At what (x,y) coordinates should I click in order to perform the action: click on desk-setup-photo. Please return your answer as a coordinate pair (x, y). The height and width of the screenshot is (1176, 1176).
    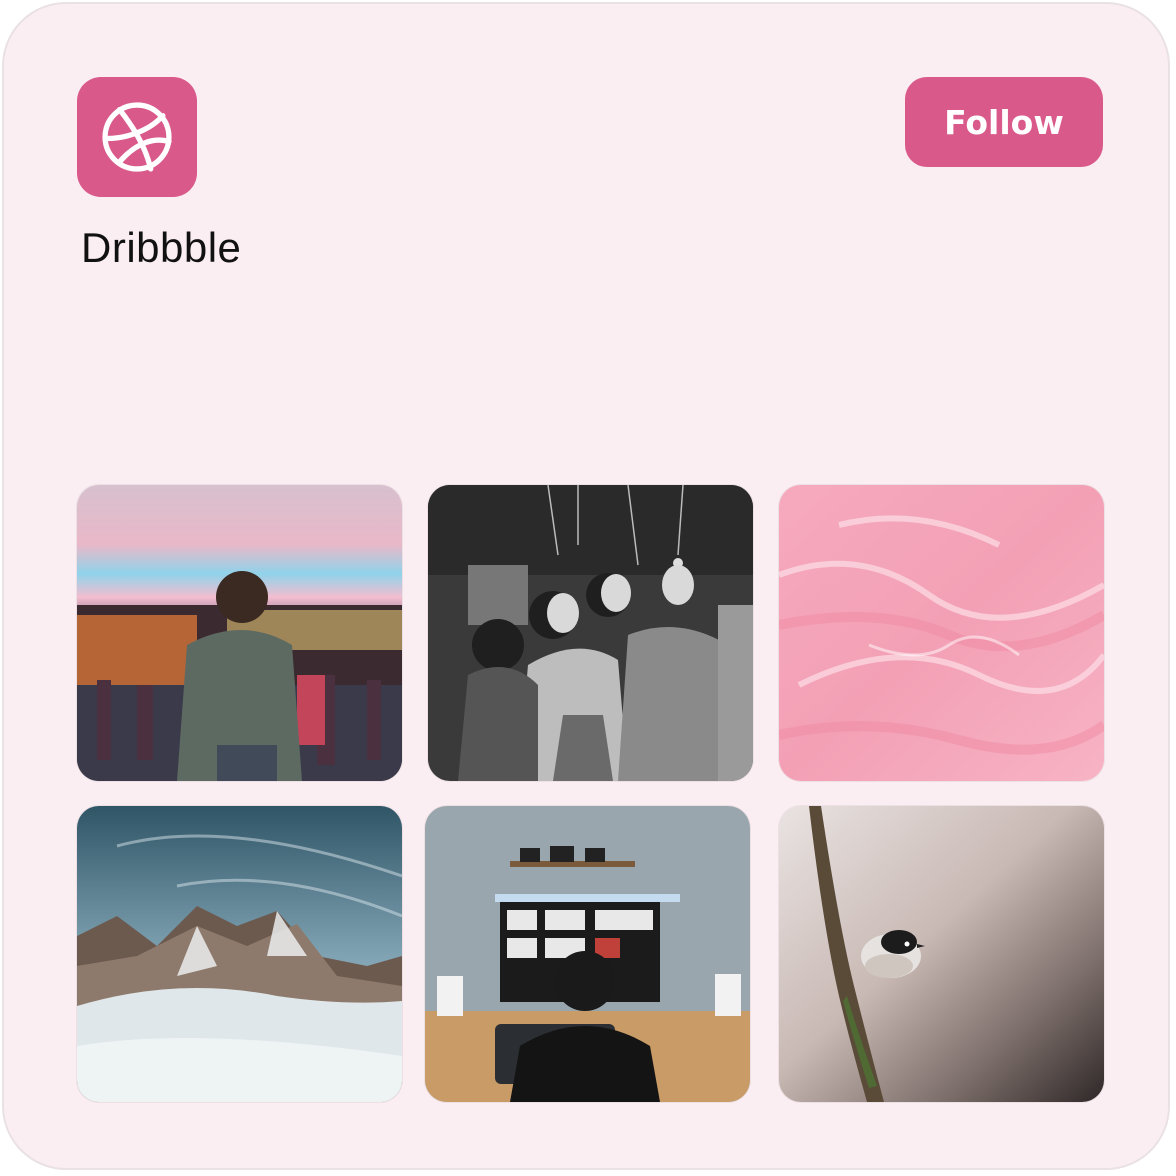
    Looking at the image, I should click on (587, 954).